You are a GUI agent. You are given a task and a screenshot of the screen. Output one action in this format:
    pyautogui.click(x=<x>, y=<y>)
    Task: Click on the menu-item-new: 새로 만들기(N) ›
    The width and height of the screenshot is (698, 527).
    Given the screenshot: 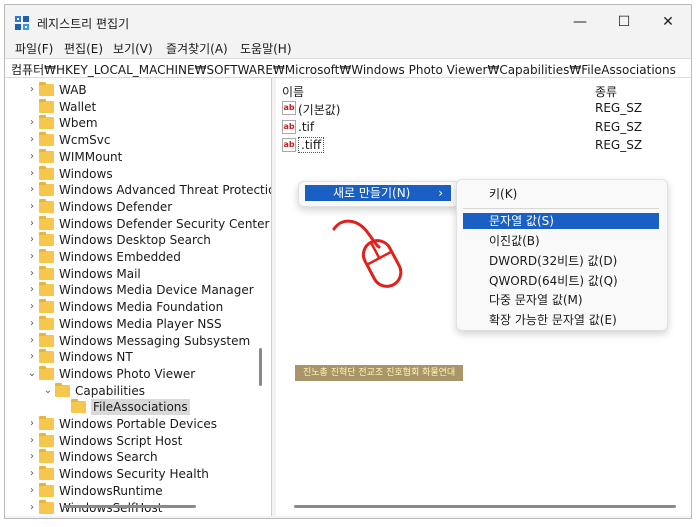 What is the action you would take?
    pyautogui.click(x=378, y=193)
    